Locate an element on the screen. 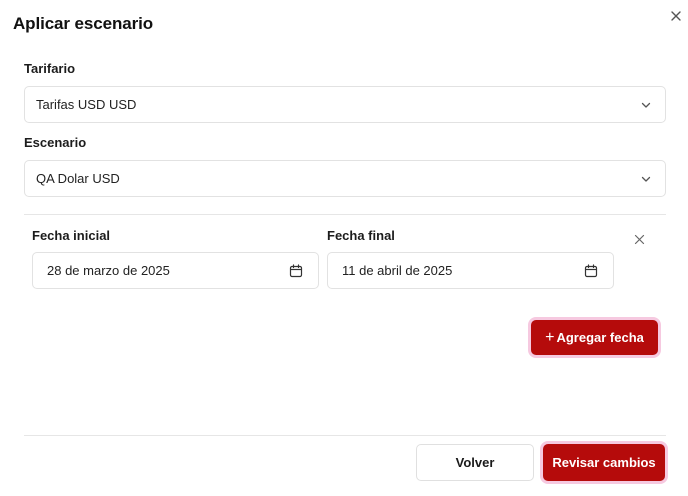 The height and width of the screenshot is (496, 688). start-date-label: Fecha inicial is located at coordinates (71, 235).